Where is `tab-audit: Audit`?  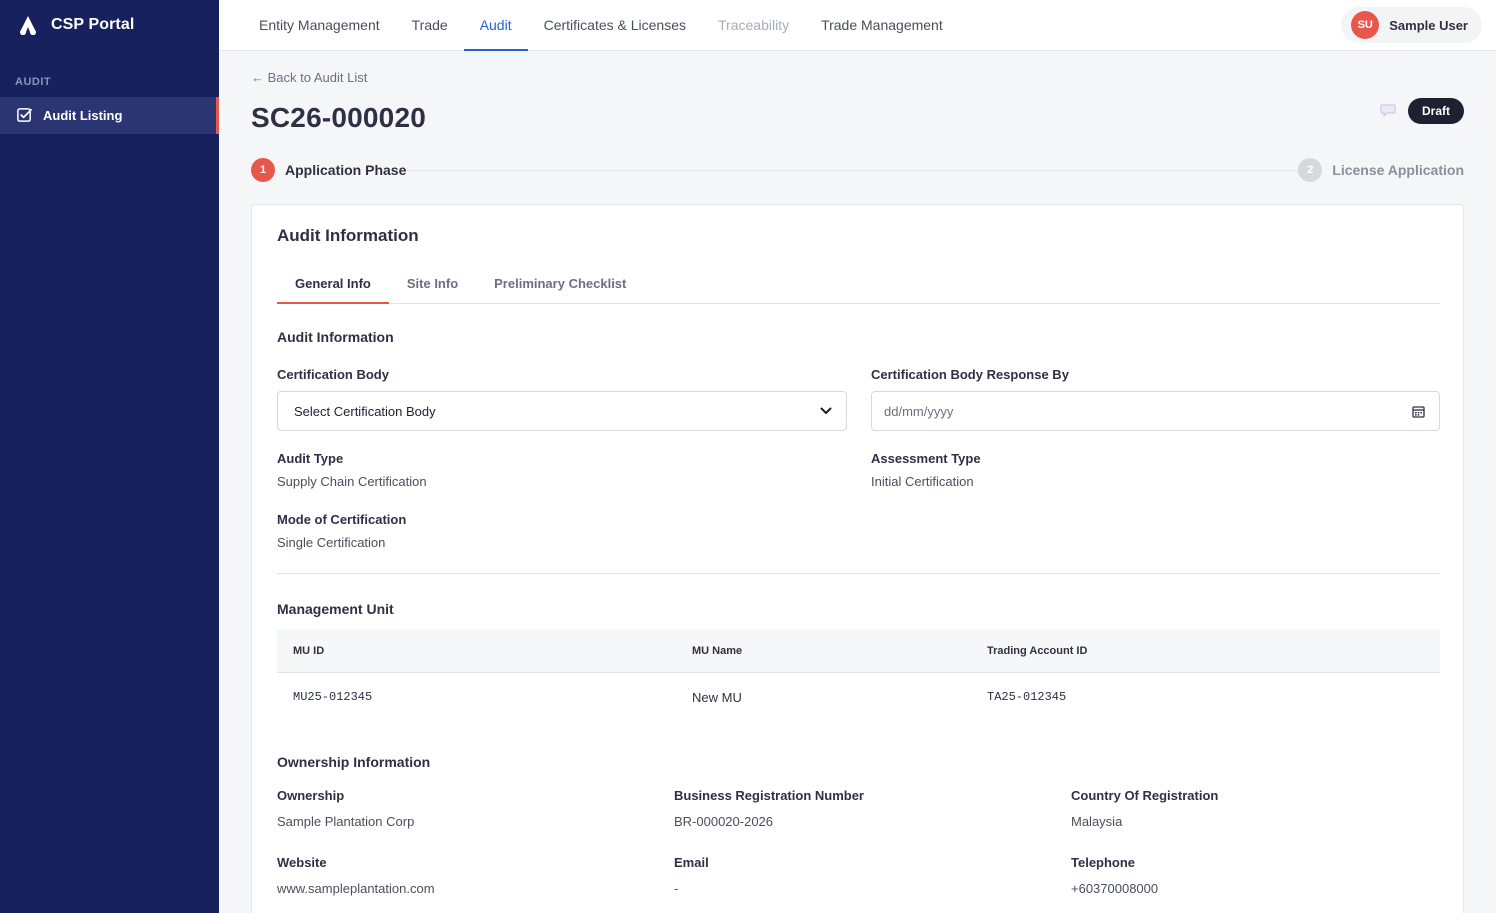
tab-audit: Audit is located at coordinates (495, 25).